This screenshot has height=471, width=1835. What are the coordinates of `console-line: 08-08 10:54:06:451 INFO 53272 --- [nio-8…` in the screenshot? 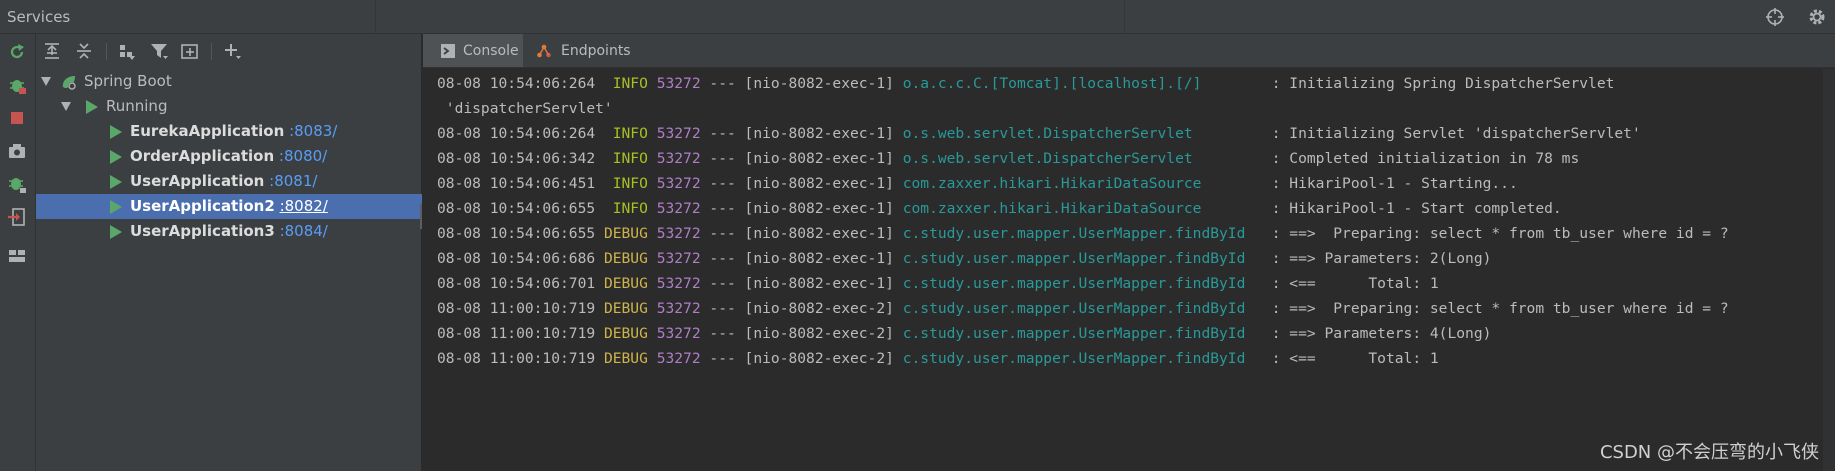 It's located at (1127, 183).